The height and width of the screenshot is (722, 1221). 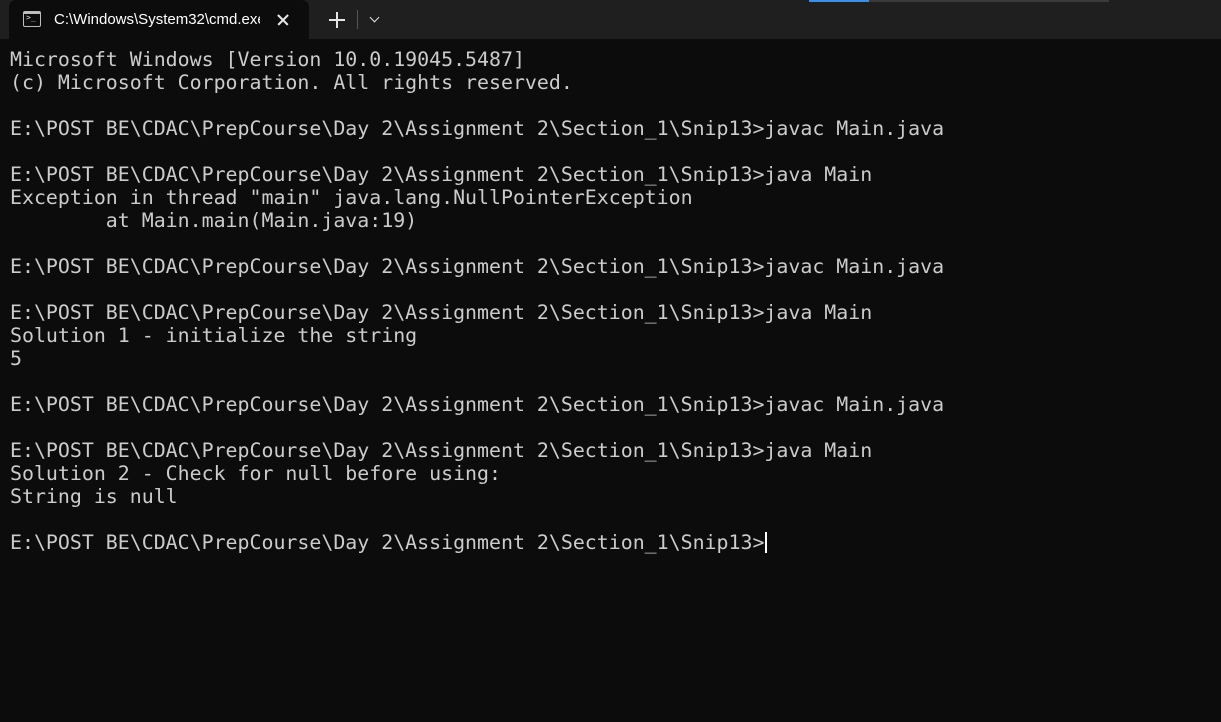 What do you see at coordinates (337, 20) in the screenshot?
I see `plus-icon` at bounding box center [337, 20].